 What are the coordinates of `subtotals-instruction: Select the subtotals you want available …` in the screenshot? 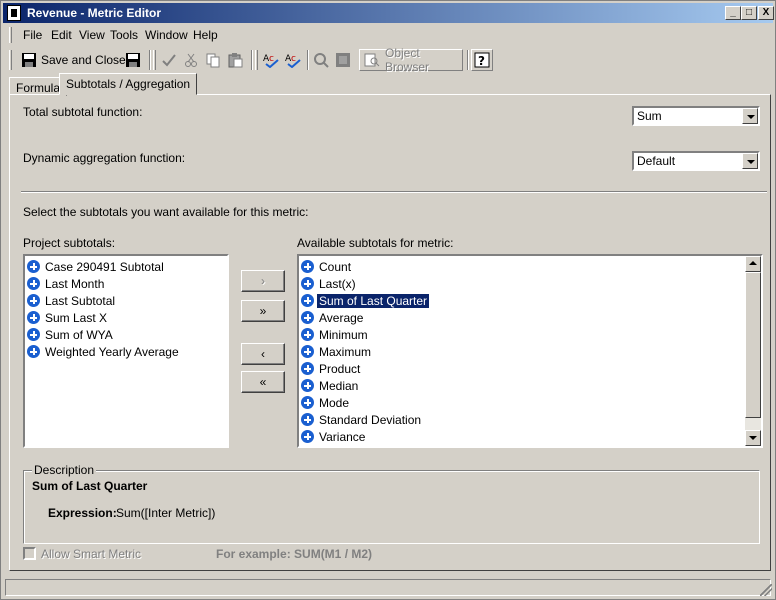 It's located at (166, 212).